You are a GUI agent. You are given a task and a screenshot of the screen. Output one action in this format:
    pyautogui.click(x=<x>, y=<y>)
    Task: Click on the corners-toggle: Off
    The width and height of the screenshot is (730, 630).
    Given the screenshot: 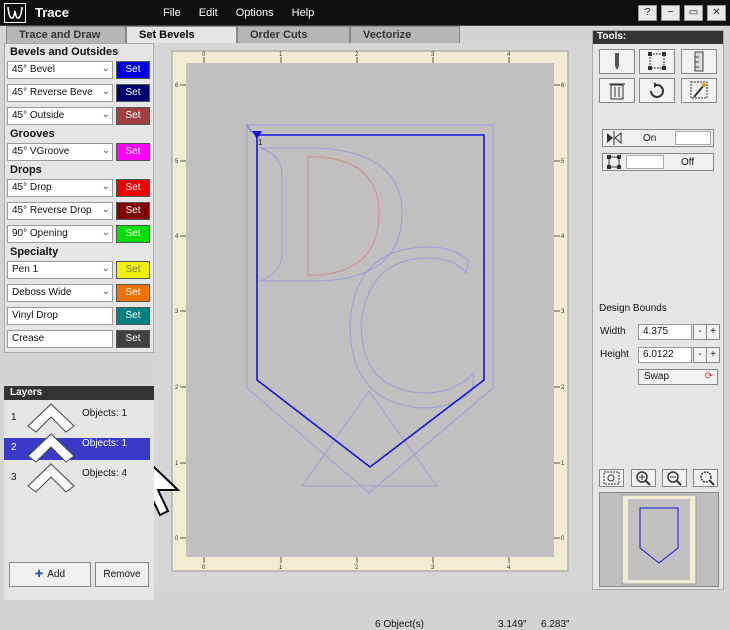 What is the action you would take?
    pyautogui.click(x=658, y=162)
    